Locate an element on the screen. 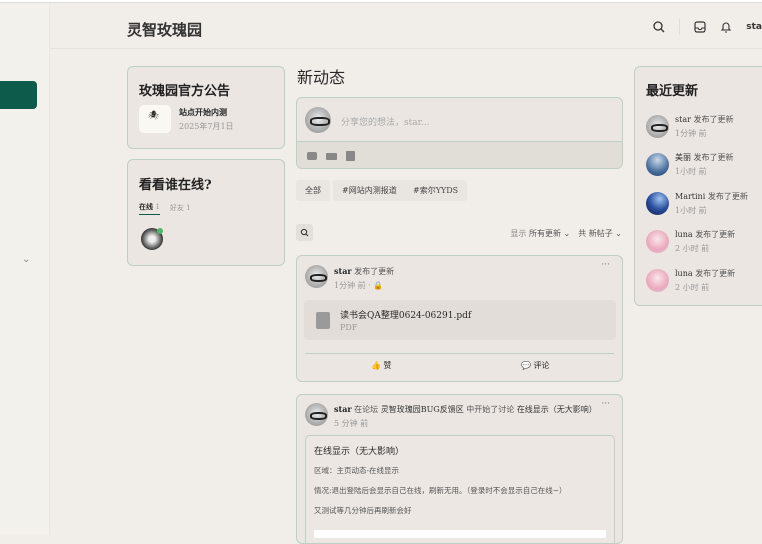 This screenshot has width=762, height=544. discussion-line: 情况:退出登陆后会显示自己在线，刷新无用。（登录时不会显示自己在线~） is located at coordinates (440, 490).